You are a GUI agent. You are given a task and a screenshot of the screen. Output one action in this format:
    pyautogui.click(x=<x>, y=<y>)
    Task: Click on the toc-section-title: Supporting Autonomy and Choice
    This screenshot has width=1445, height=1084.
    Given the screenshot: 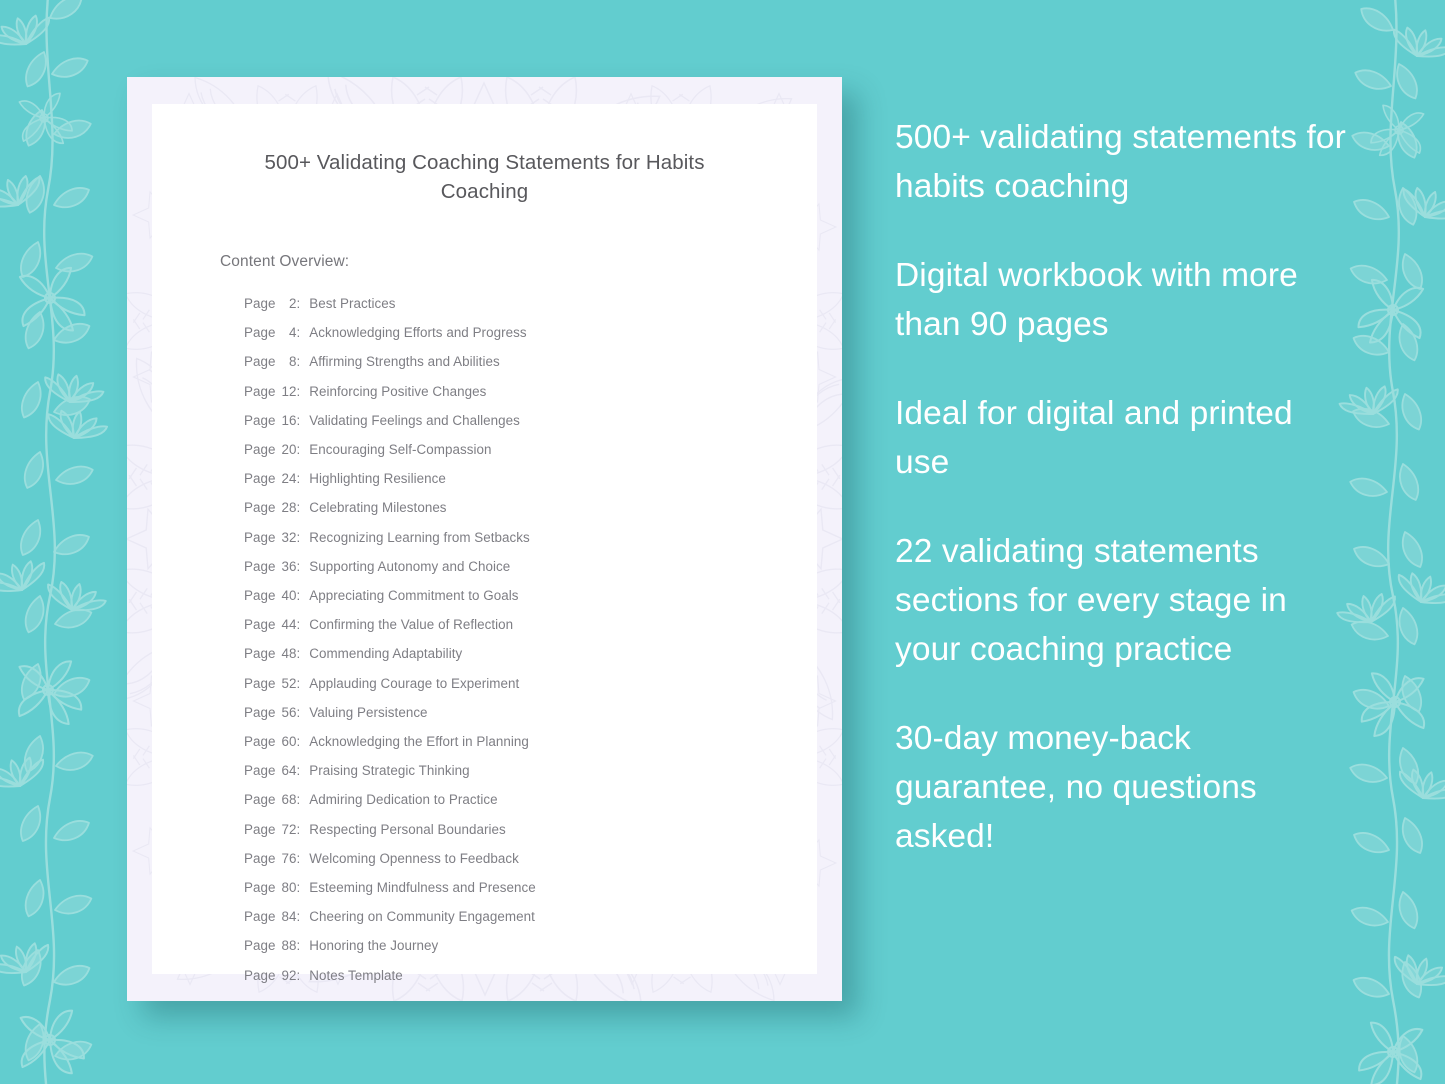 What is the action you would take?
    pyautogui.click(x=410, y=566)
    